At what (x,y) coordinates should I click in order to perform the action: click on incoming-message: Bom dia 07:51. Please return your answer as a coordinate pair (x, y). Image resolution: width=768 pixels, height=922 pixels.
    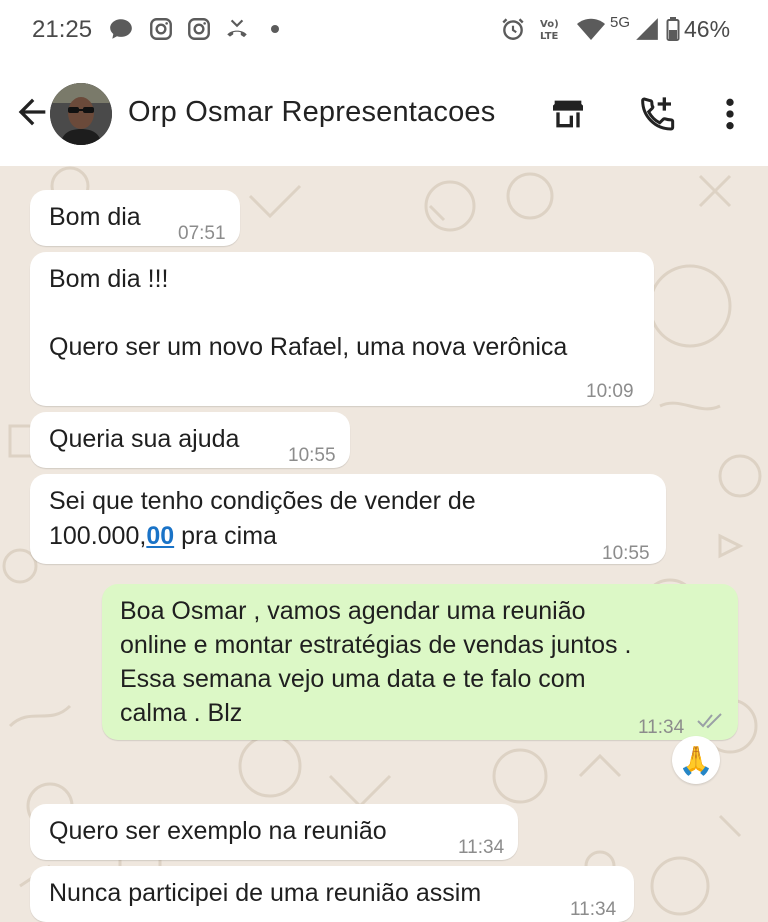
    Looking at the image, I should click on (135, 218).